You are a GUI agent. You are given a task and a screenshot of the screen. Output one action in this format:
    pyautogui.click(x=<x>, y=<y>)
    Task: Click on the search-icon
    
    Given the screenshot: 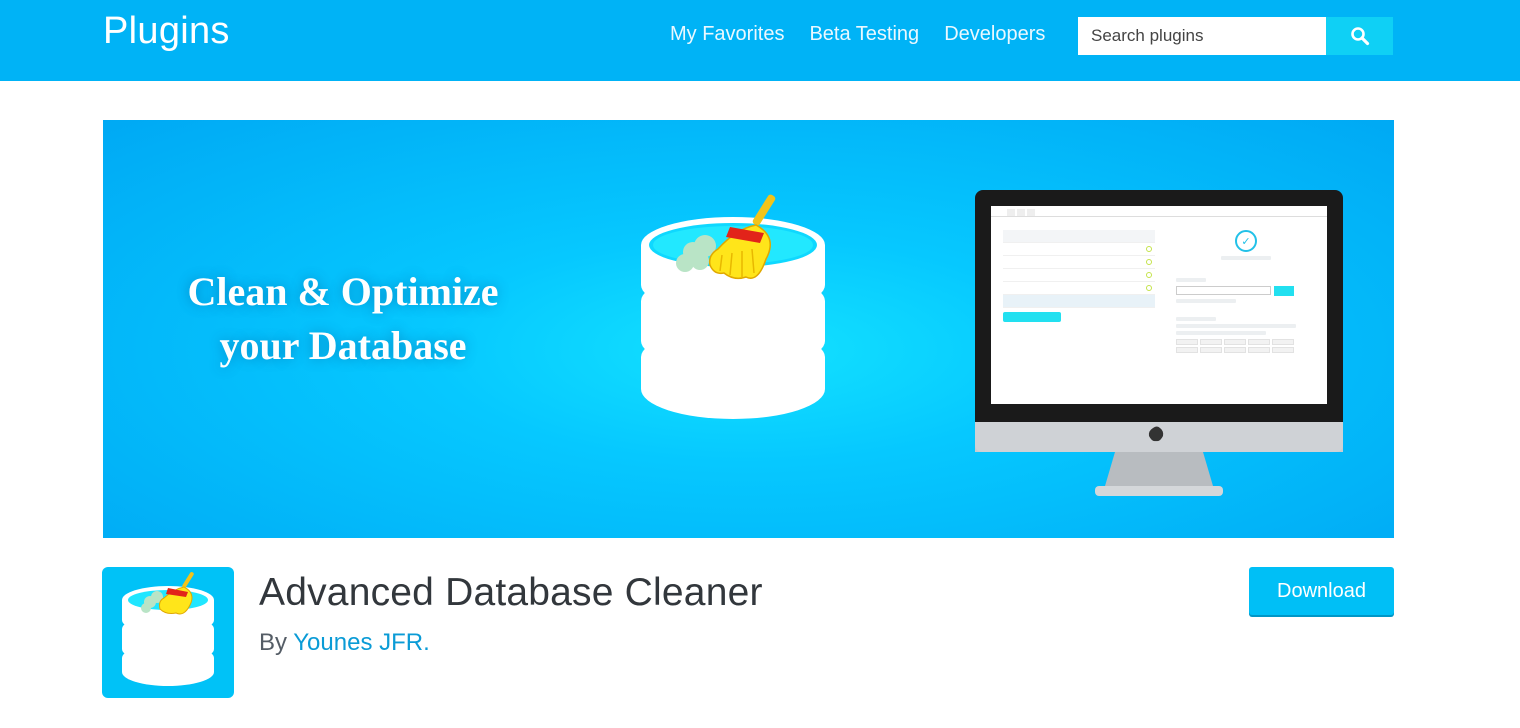 What is the action you would take?
    pyautogui.click(x=1359, y=36)
    